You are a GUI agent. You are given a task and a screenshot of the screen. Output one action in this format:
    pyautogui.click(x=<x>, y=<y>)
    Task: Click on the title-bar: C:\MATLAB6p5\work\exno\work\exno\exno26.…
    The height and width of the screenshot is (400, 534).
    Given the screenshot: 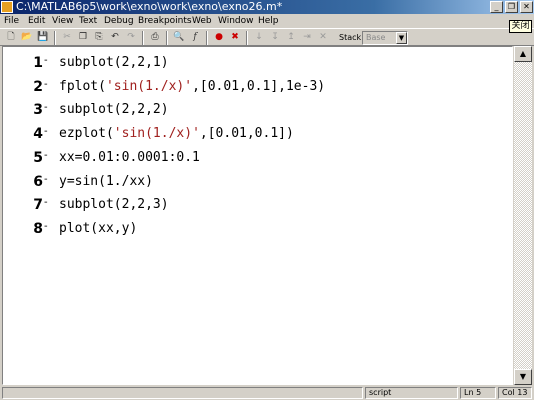 What is the action you would take?
    pyautogui.click(x=267, y=7)
    